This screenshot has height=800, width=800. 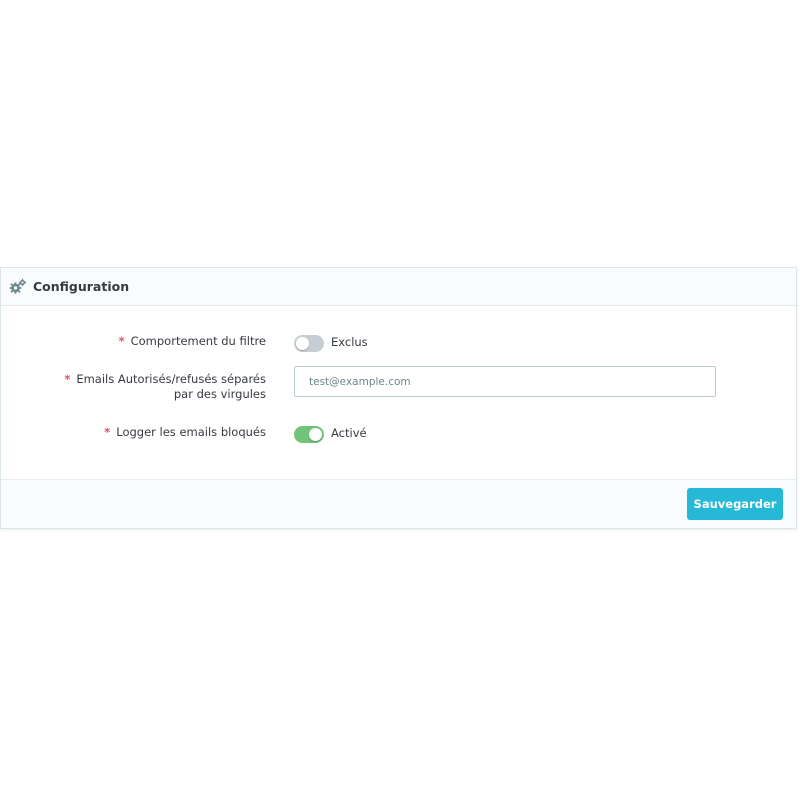 What do you see at coordinates (18, 287) in the screenshot?
I see `cogs-icon` at bounding box center [18, 287].